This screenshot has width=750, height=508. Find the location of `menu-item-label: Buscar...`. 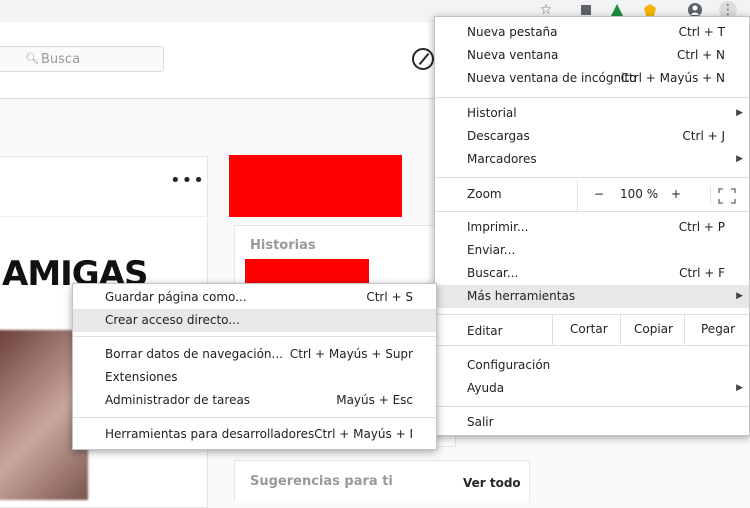

menu-item-label: Buscar... is located at coordinates (493, 273).